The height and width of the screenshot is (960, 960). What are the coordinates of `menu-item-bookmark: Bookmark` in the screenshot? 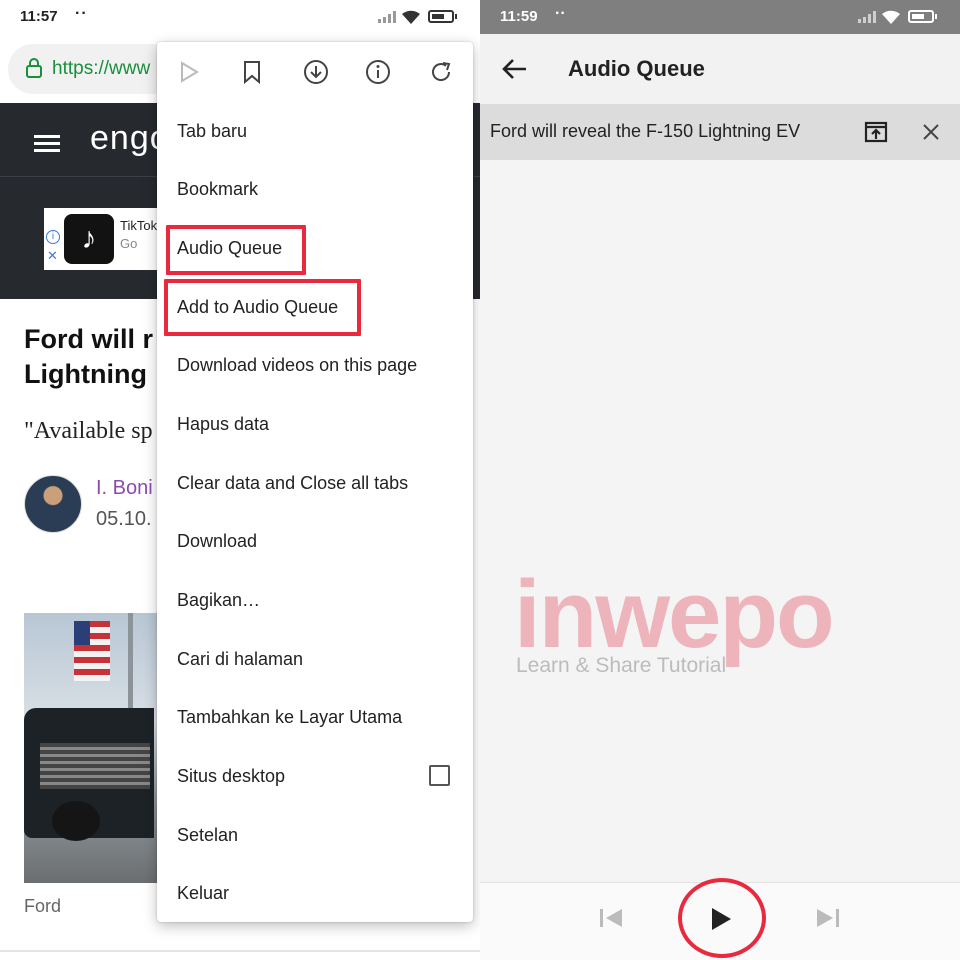 It's located at (217, 189).